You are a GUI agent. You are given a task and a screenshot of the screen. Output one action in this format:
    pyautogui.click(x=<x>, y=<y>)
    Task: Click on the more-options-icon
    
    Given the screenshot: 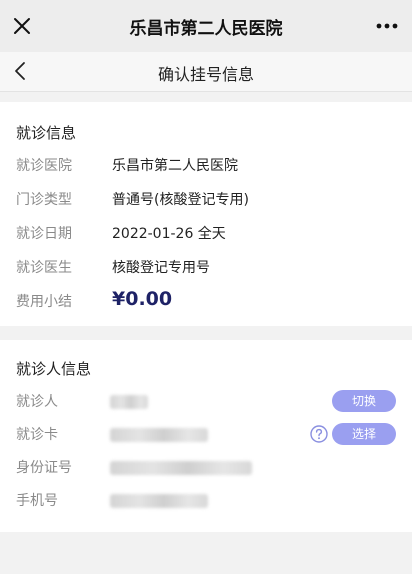 What is the action you would take?
    pyautogui.click(x=387, y=26)
    